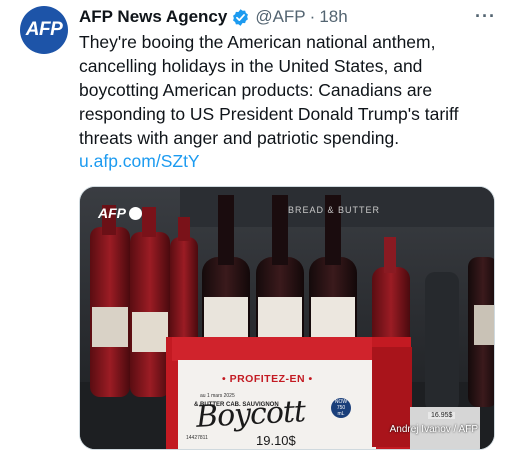  What do you see at coordinates (240, 17) in the screenshot?
I see `verified-badge-icon` at bounding box center [240, 17].